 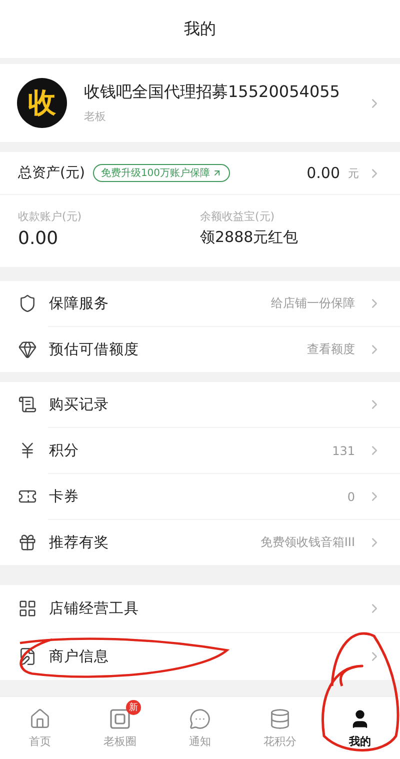 I want to click on menu-label: 商户信息, so click(x=79, y=657).